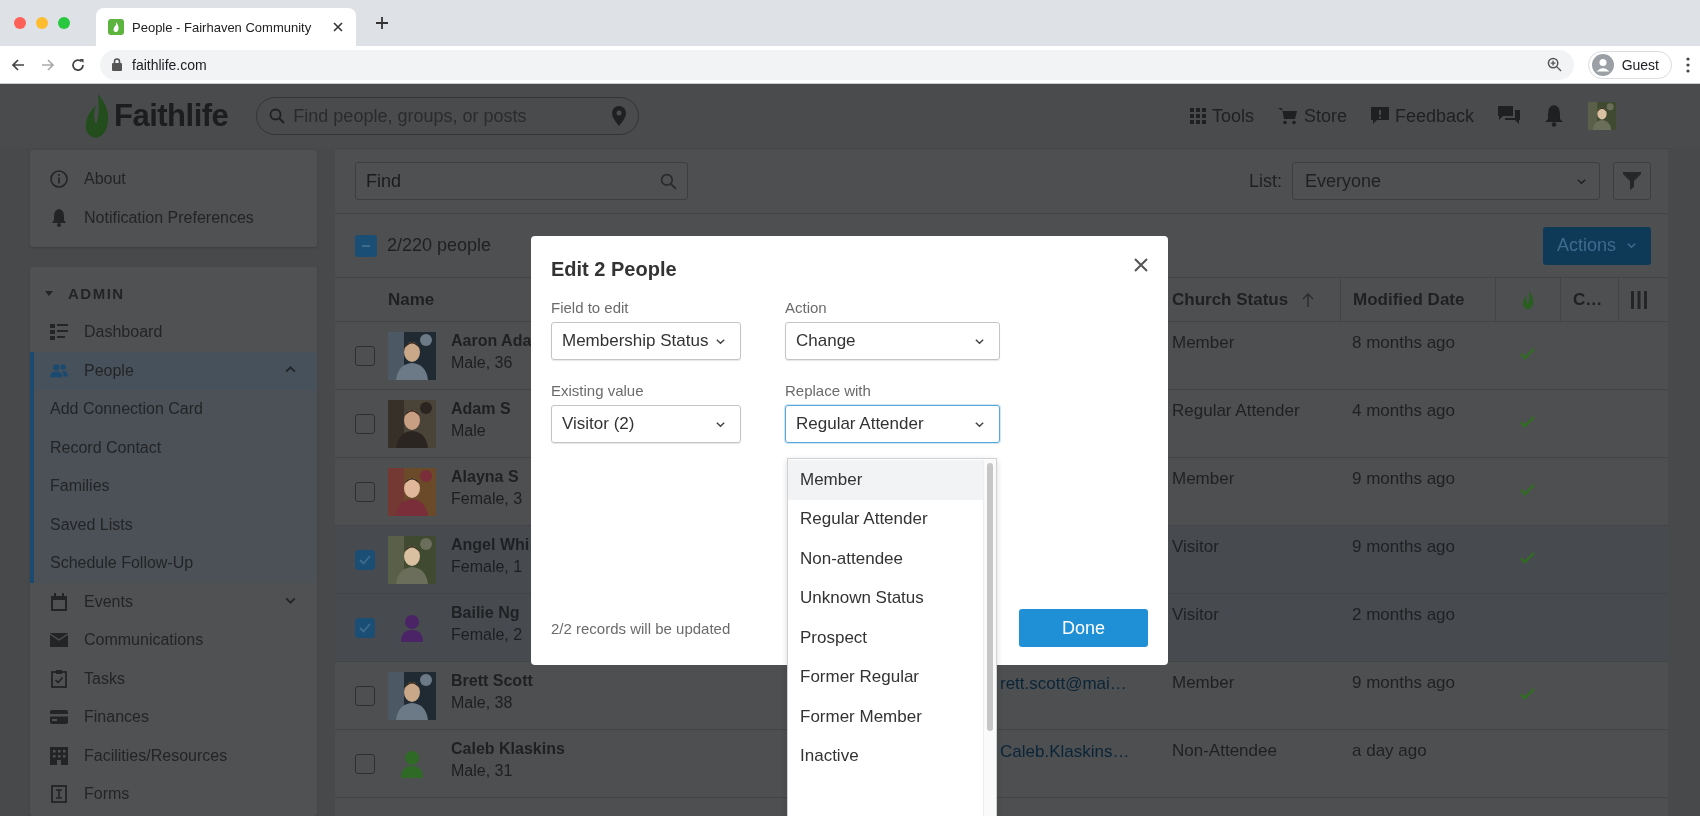  Describe the element at coordinates (42, 23) in the screenshot. I see `minimize-window-button` at that location.